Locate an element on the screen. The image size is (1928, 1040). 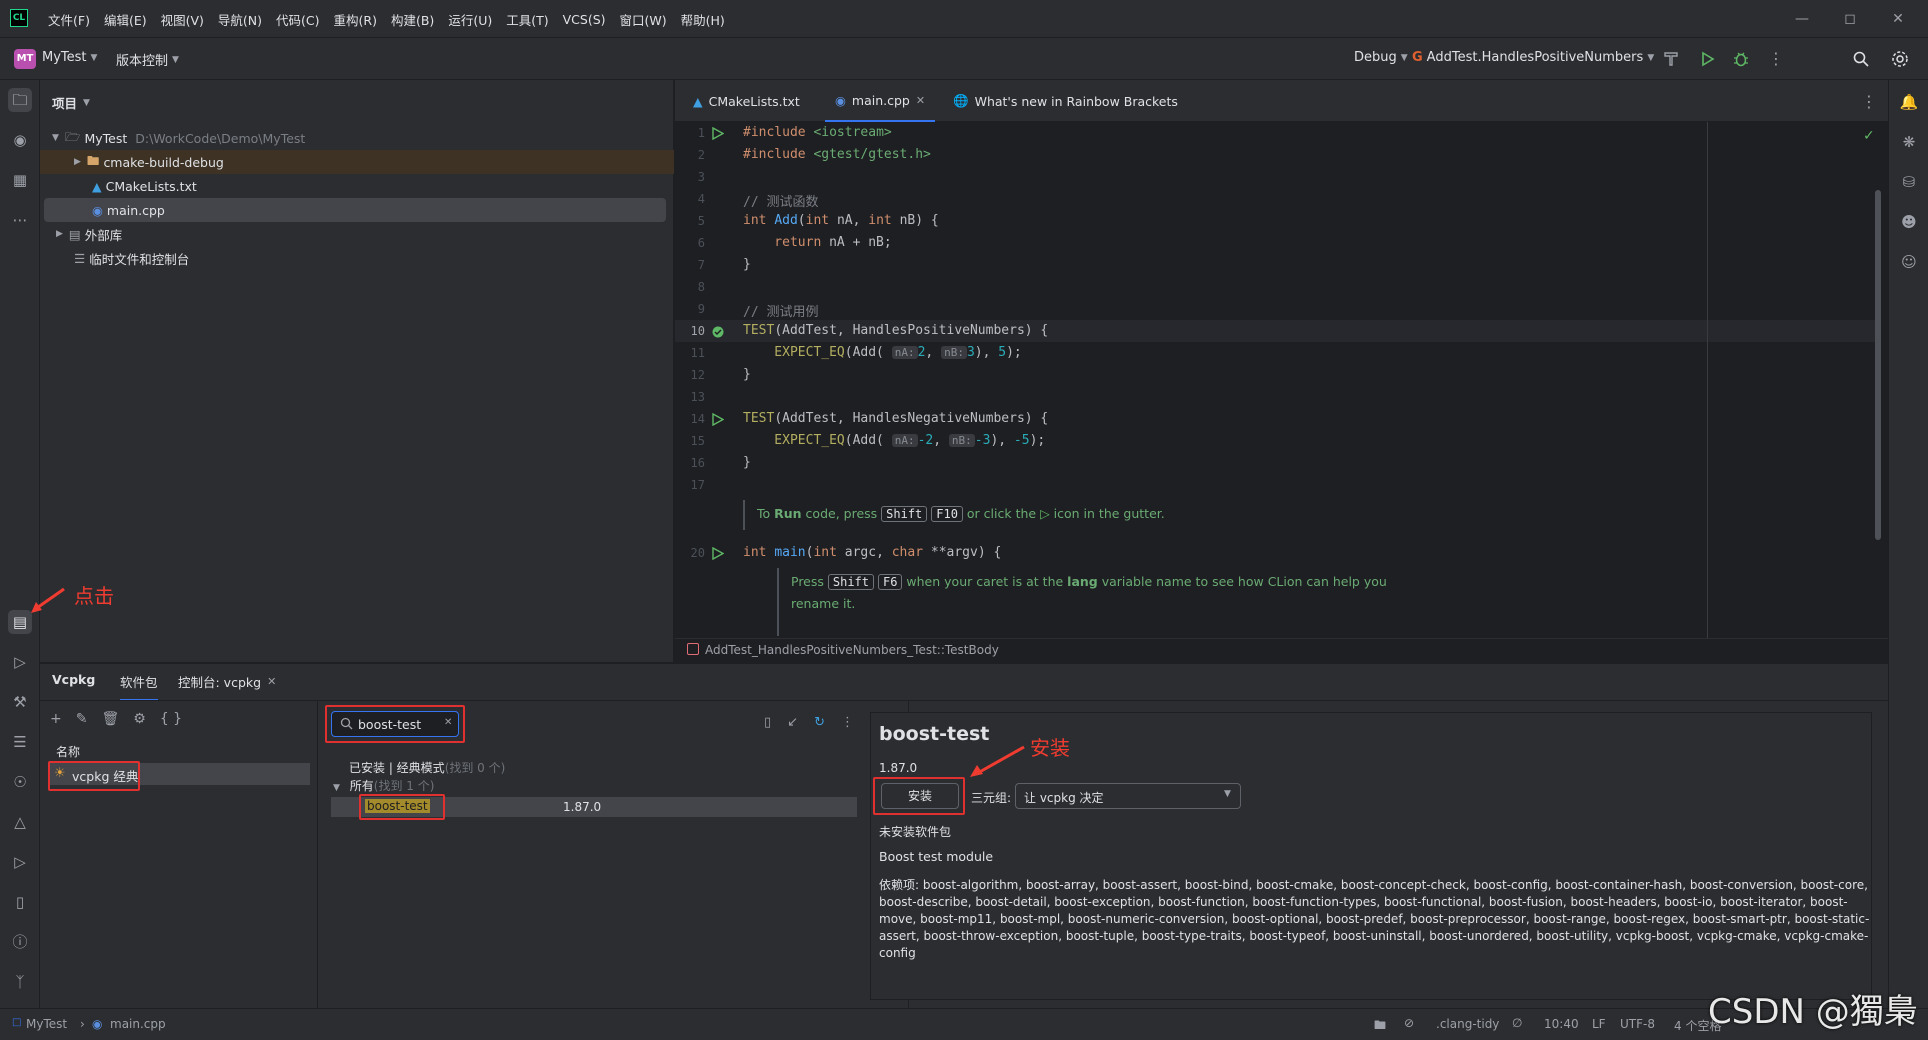
vcs-menu: 版本控制 ▼ is located at coordinates (147, 59).